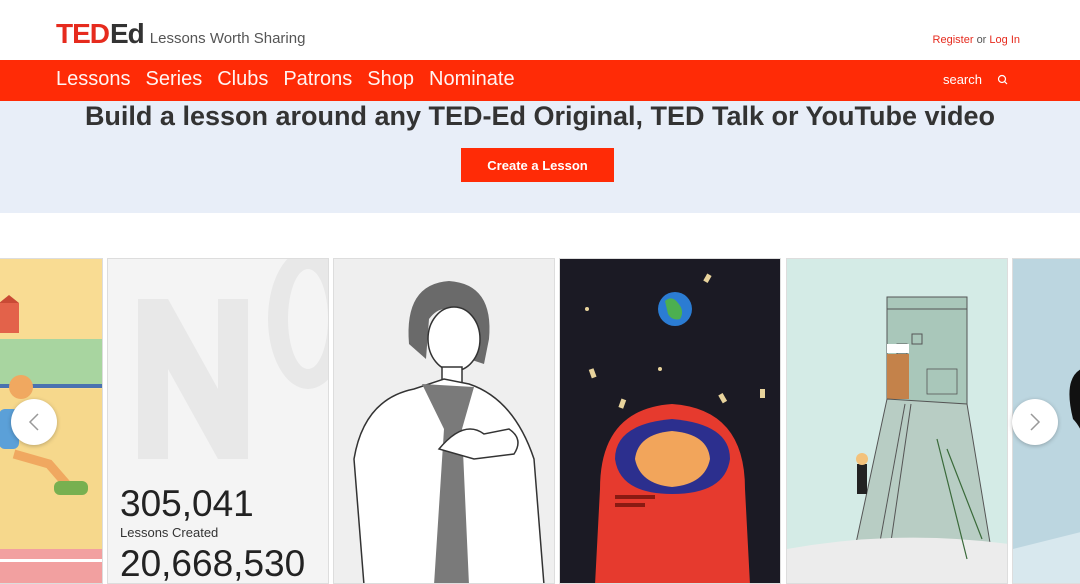  What do you see at coordinates (218, 421) in the screenshot?
I see `carousel-card-stats: 305,041 Lessons Created 20,668,530` at bounding box center [218, 421].